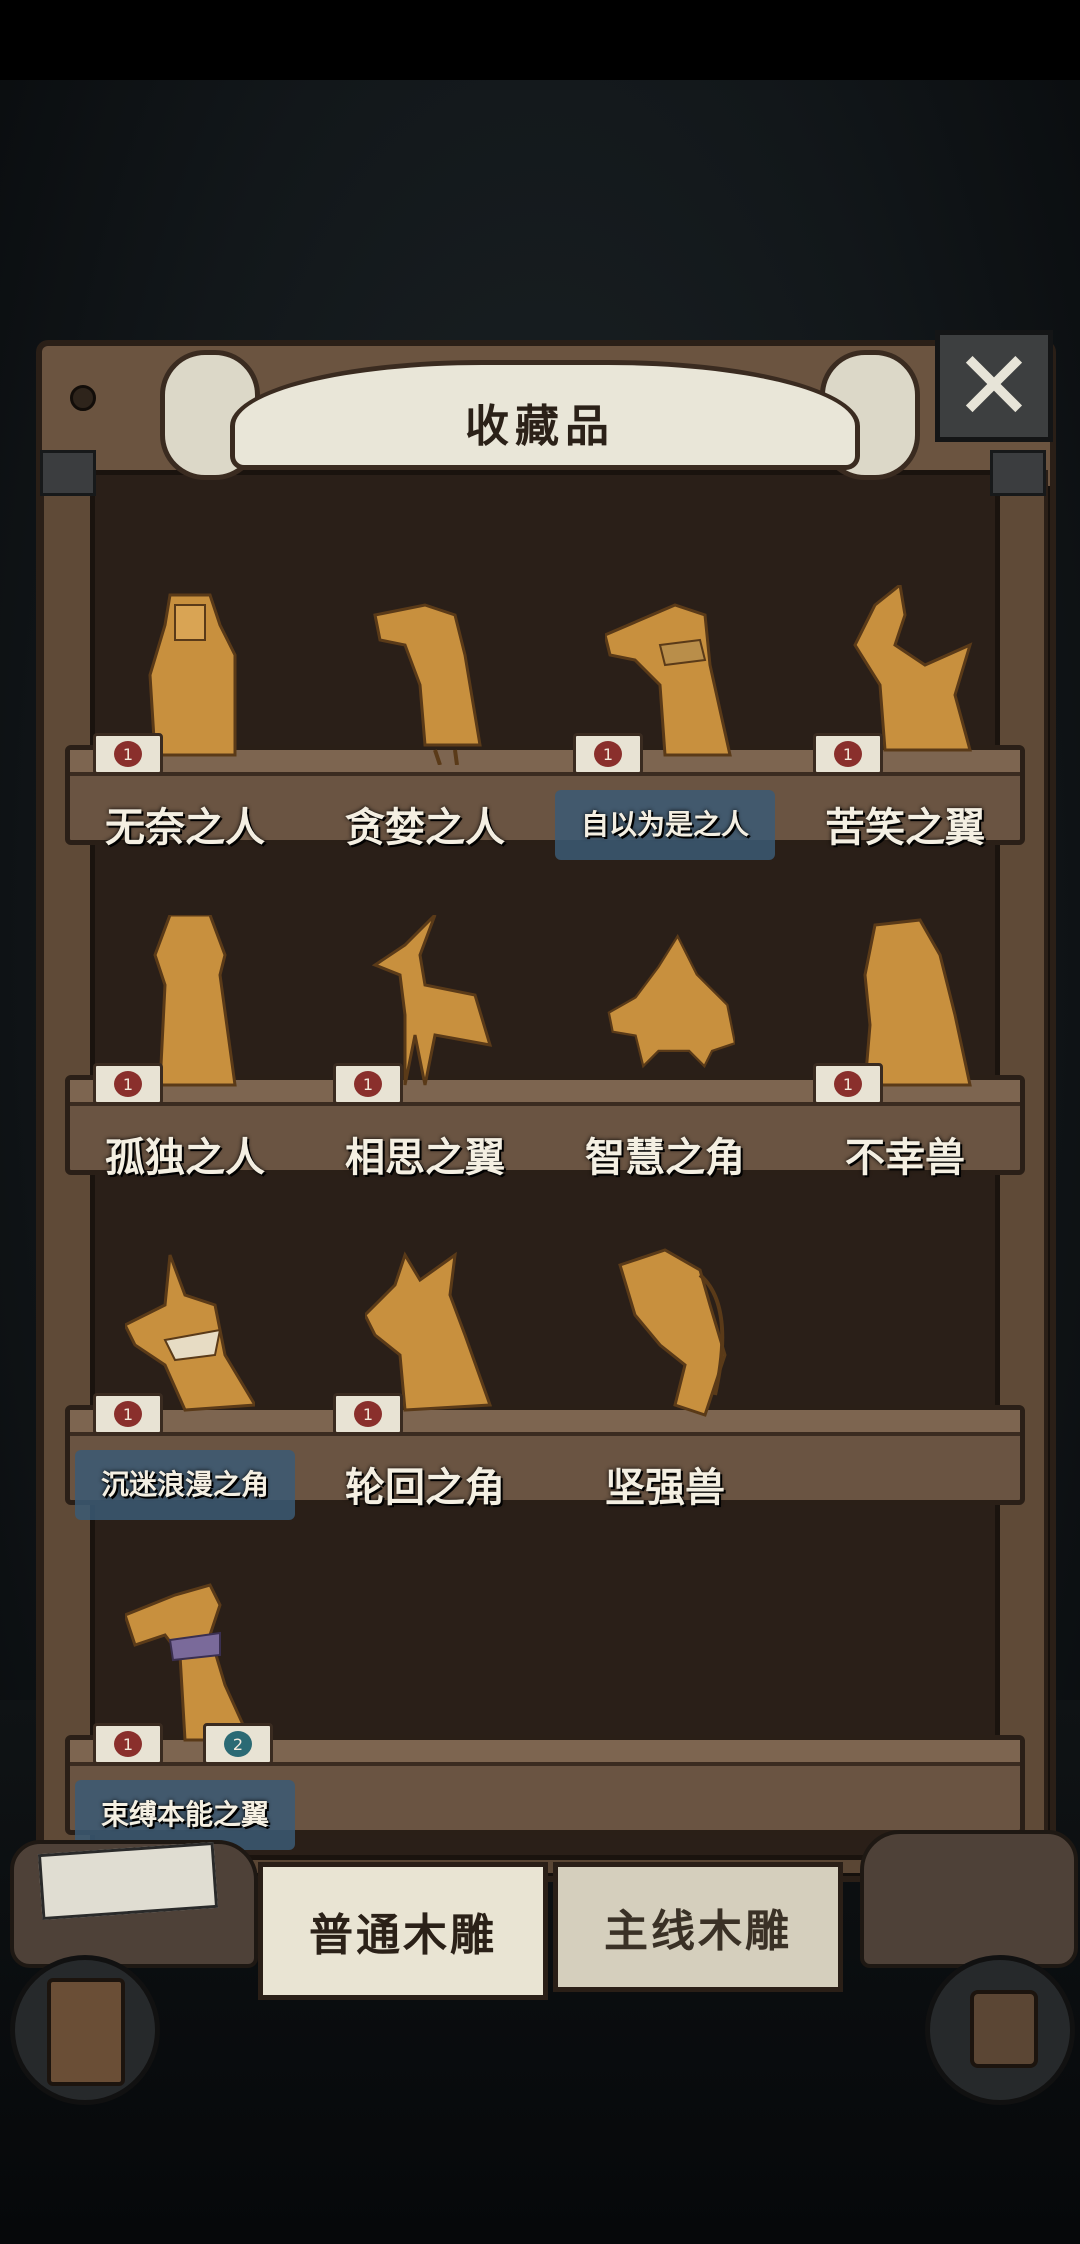 This screenshot has height=2244, width=1080. I want to click on rock-pile, so click(969, 1899).